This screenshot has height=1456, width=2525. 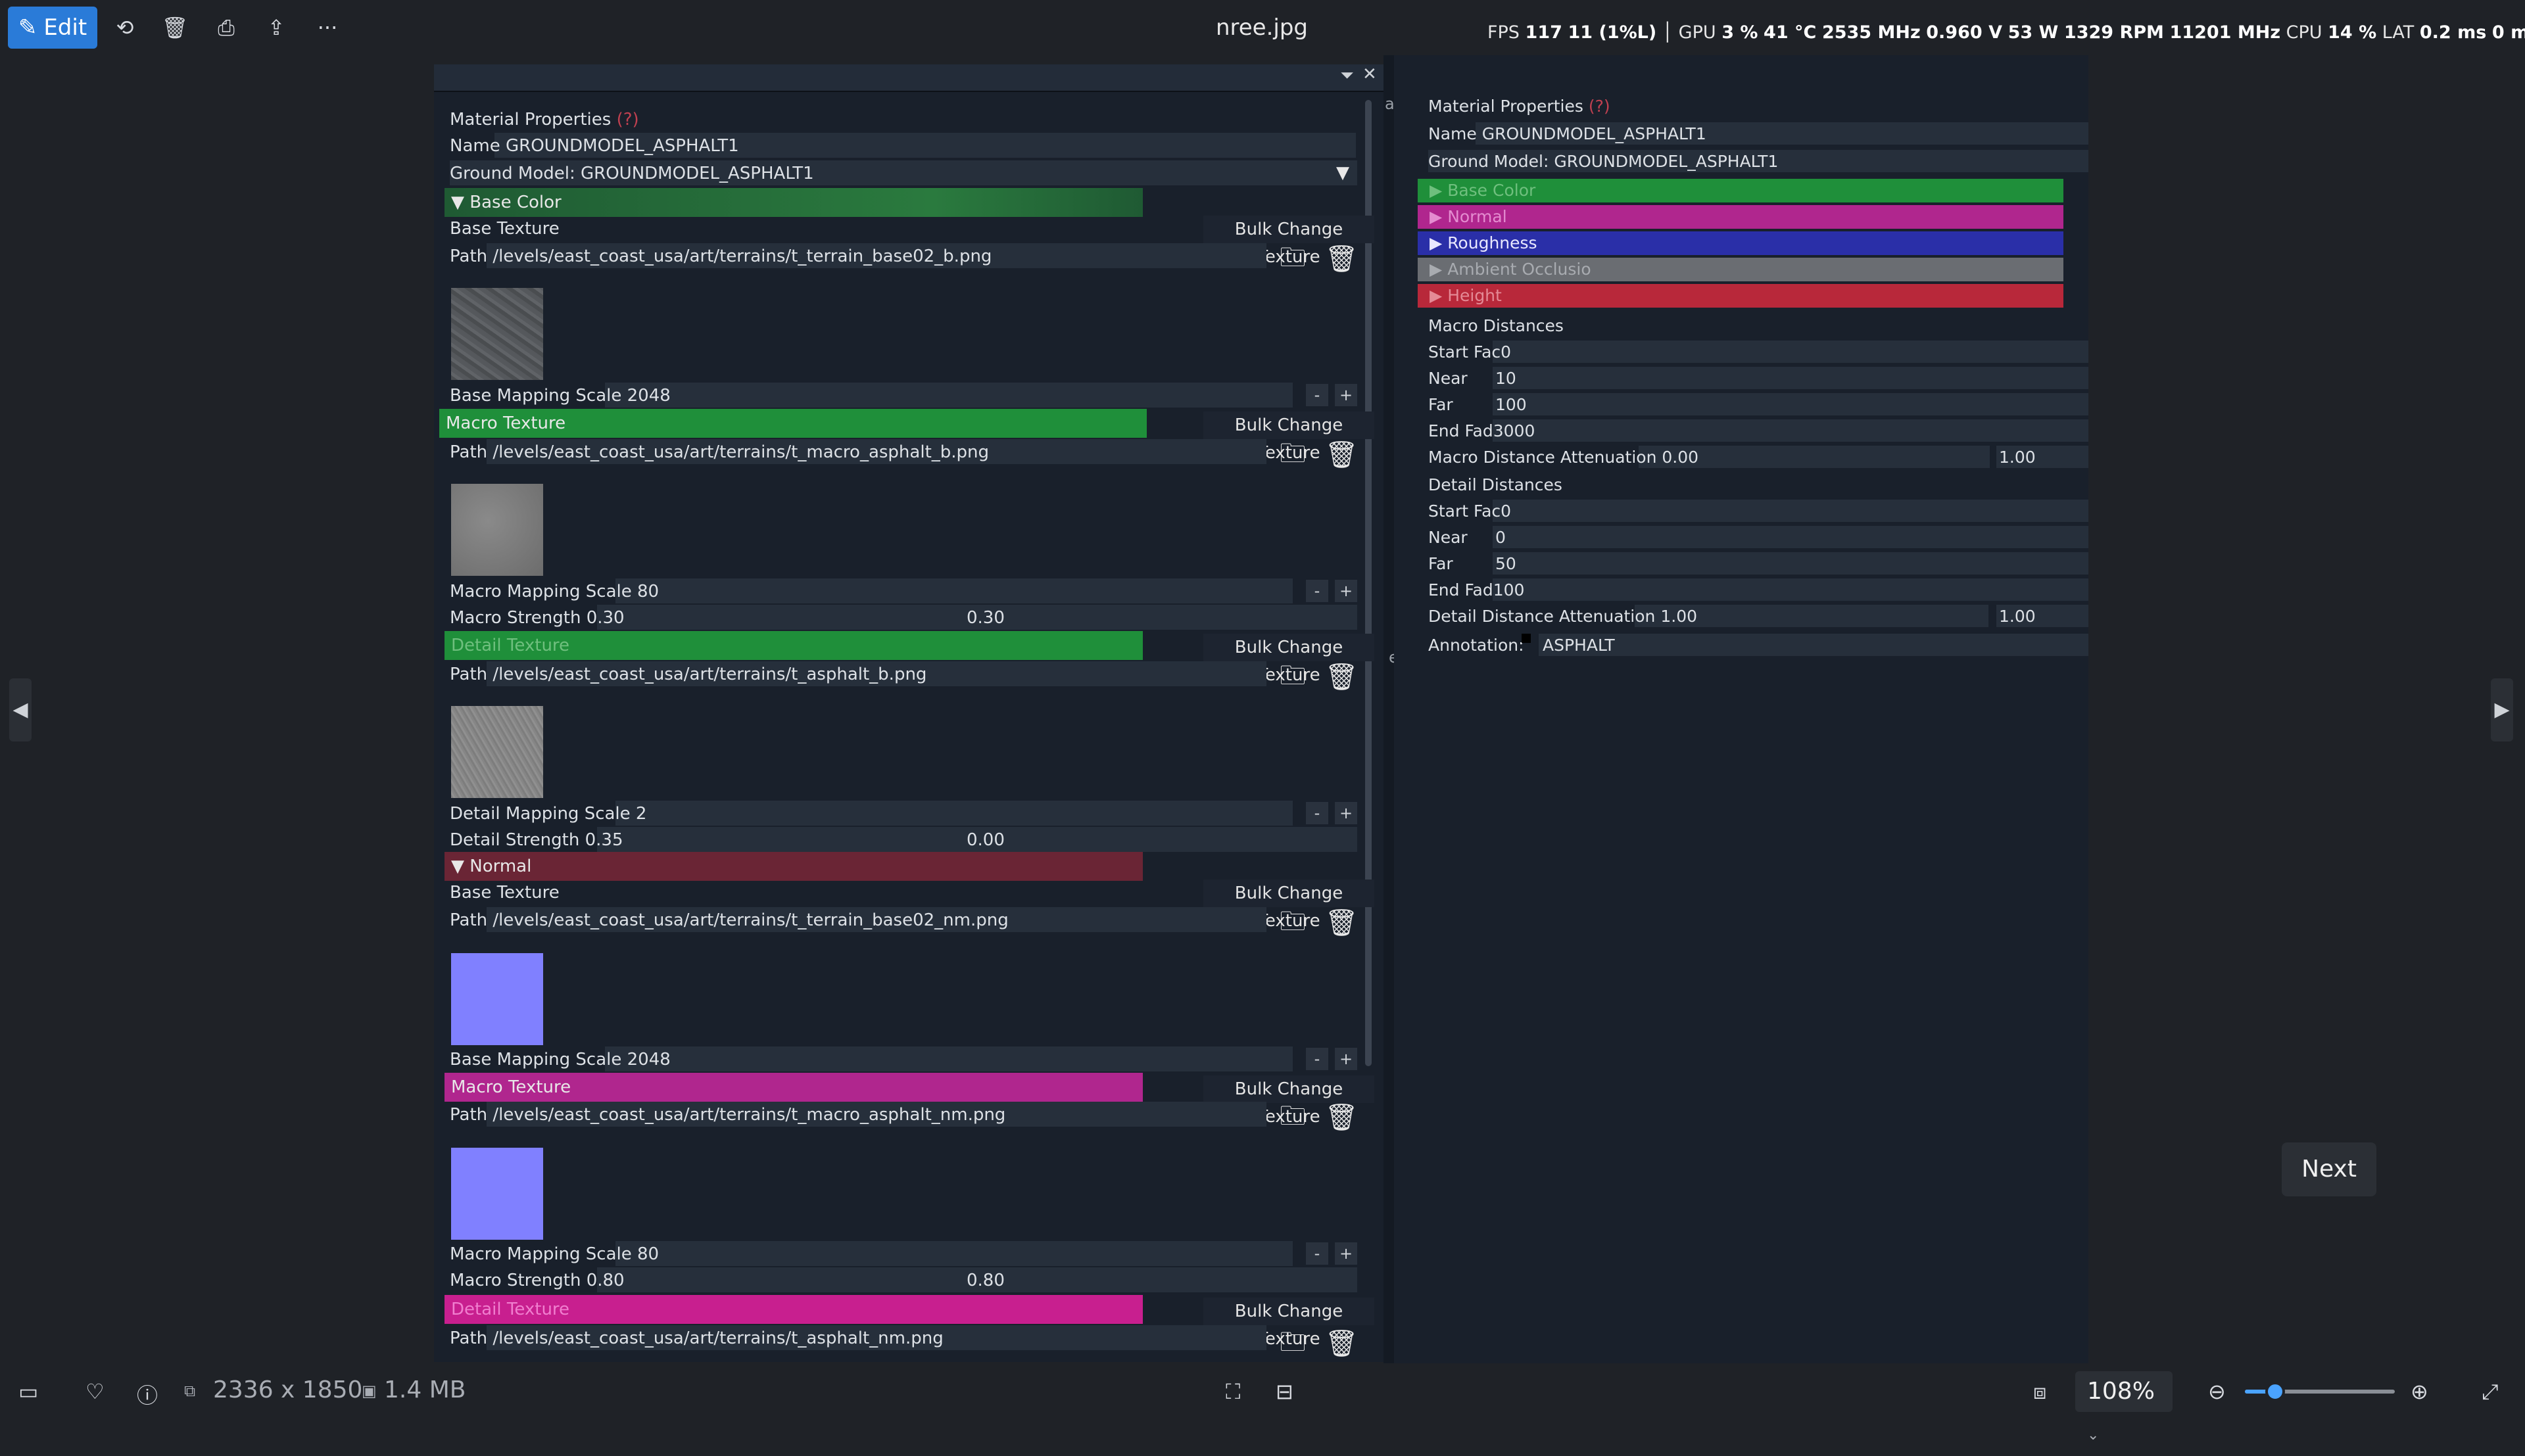 What do you see at coordinates (1343, 173) in the screenshot?
I see `dropdown-arrow-icon: ▼` at bounding box center [1343, 173].